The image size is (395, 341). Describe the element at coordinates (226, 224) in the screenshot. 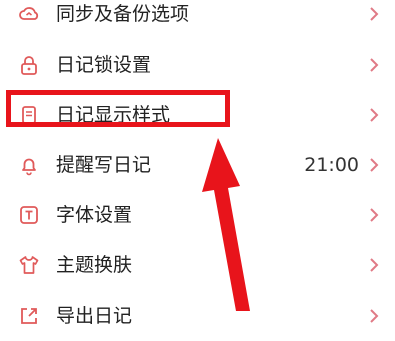

I see `annotation-arrow` at that location.